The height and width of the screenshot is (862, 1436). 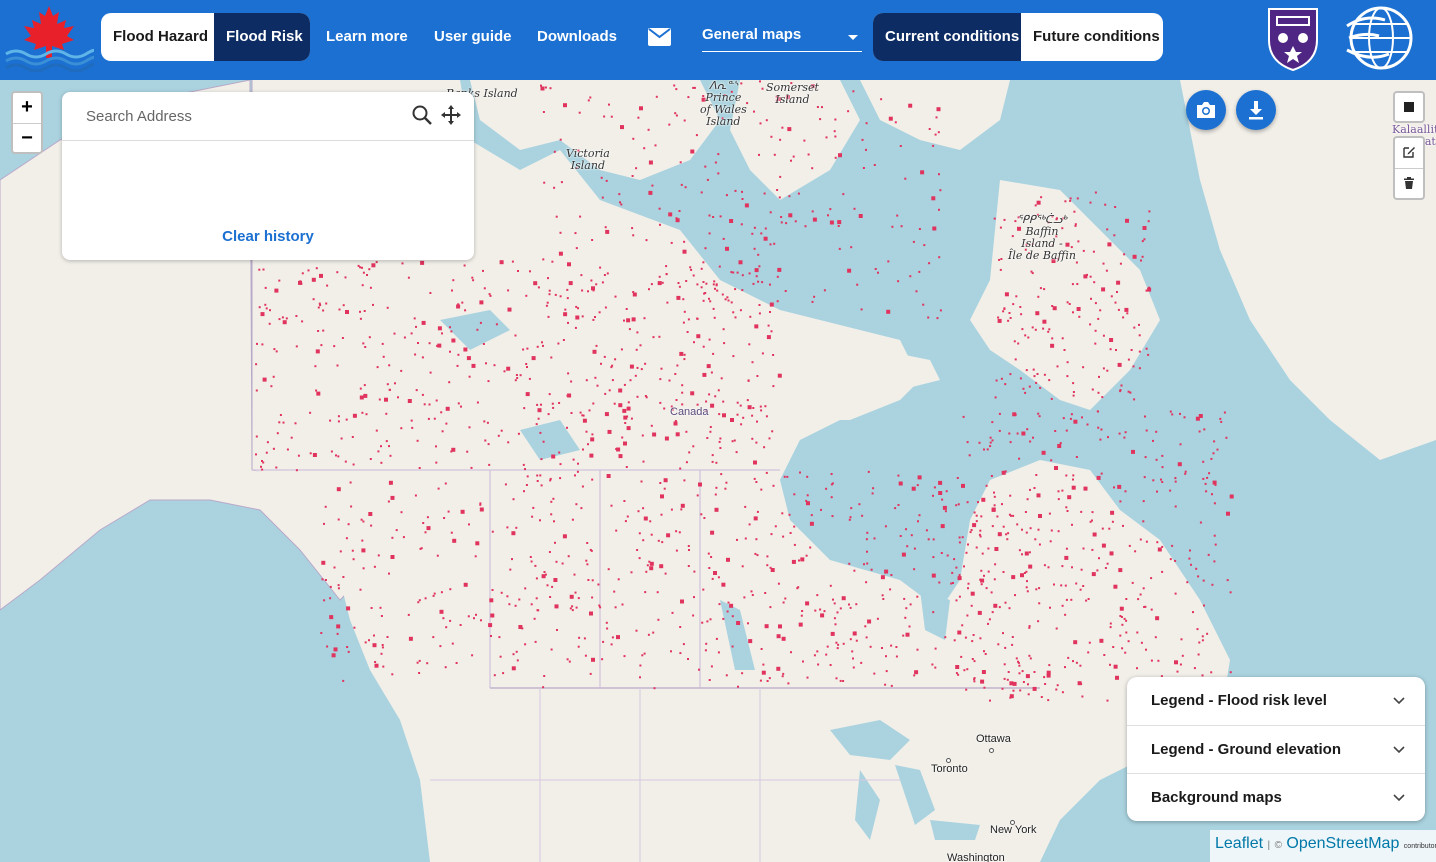 I want to click on learn-more-link: Learn more, so click(x=367, y=36).